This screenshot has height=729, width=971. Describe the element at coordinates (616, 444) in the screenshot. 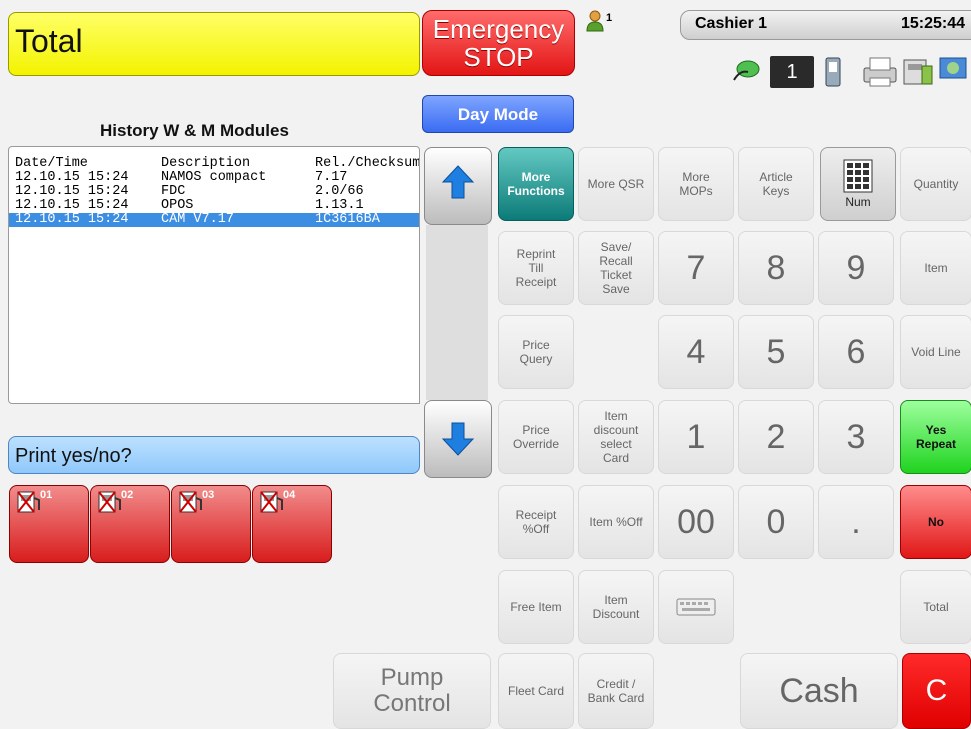

I see `ids-line3: select` at that location.